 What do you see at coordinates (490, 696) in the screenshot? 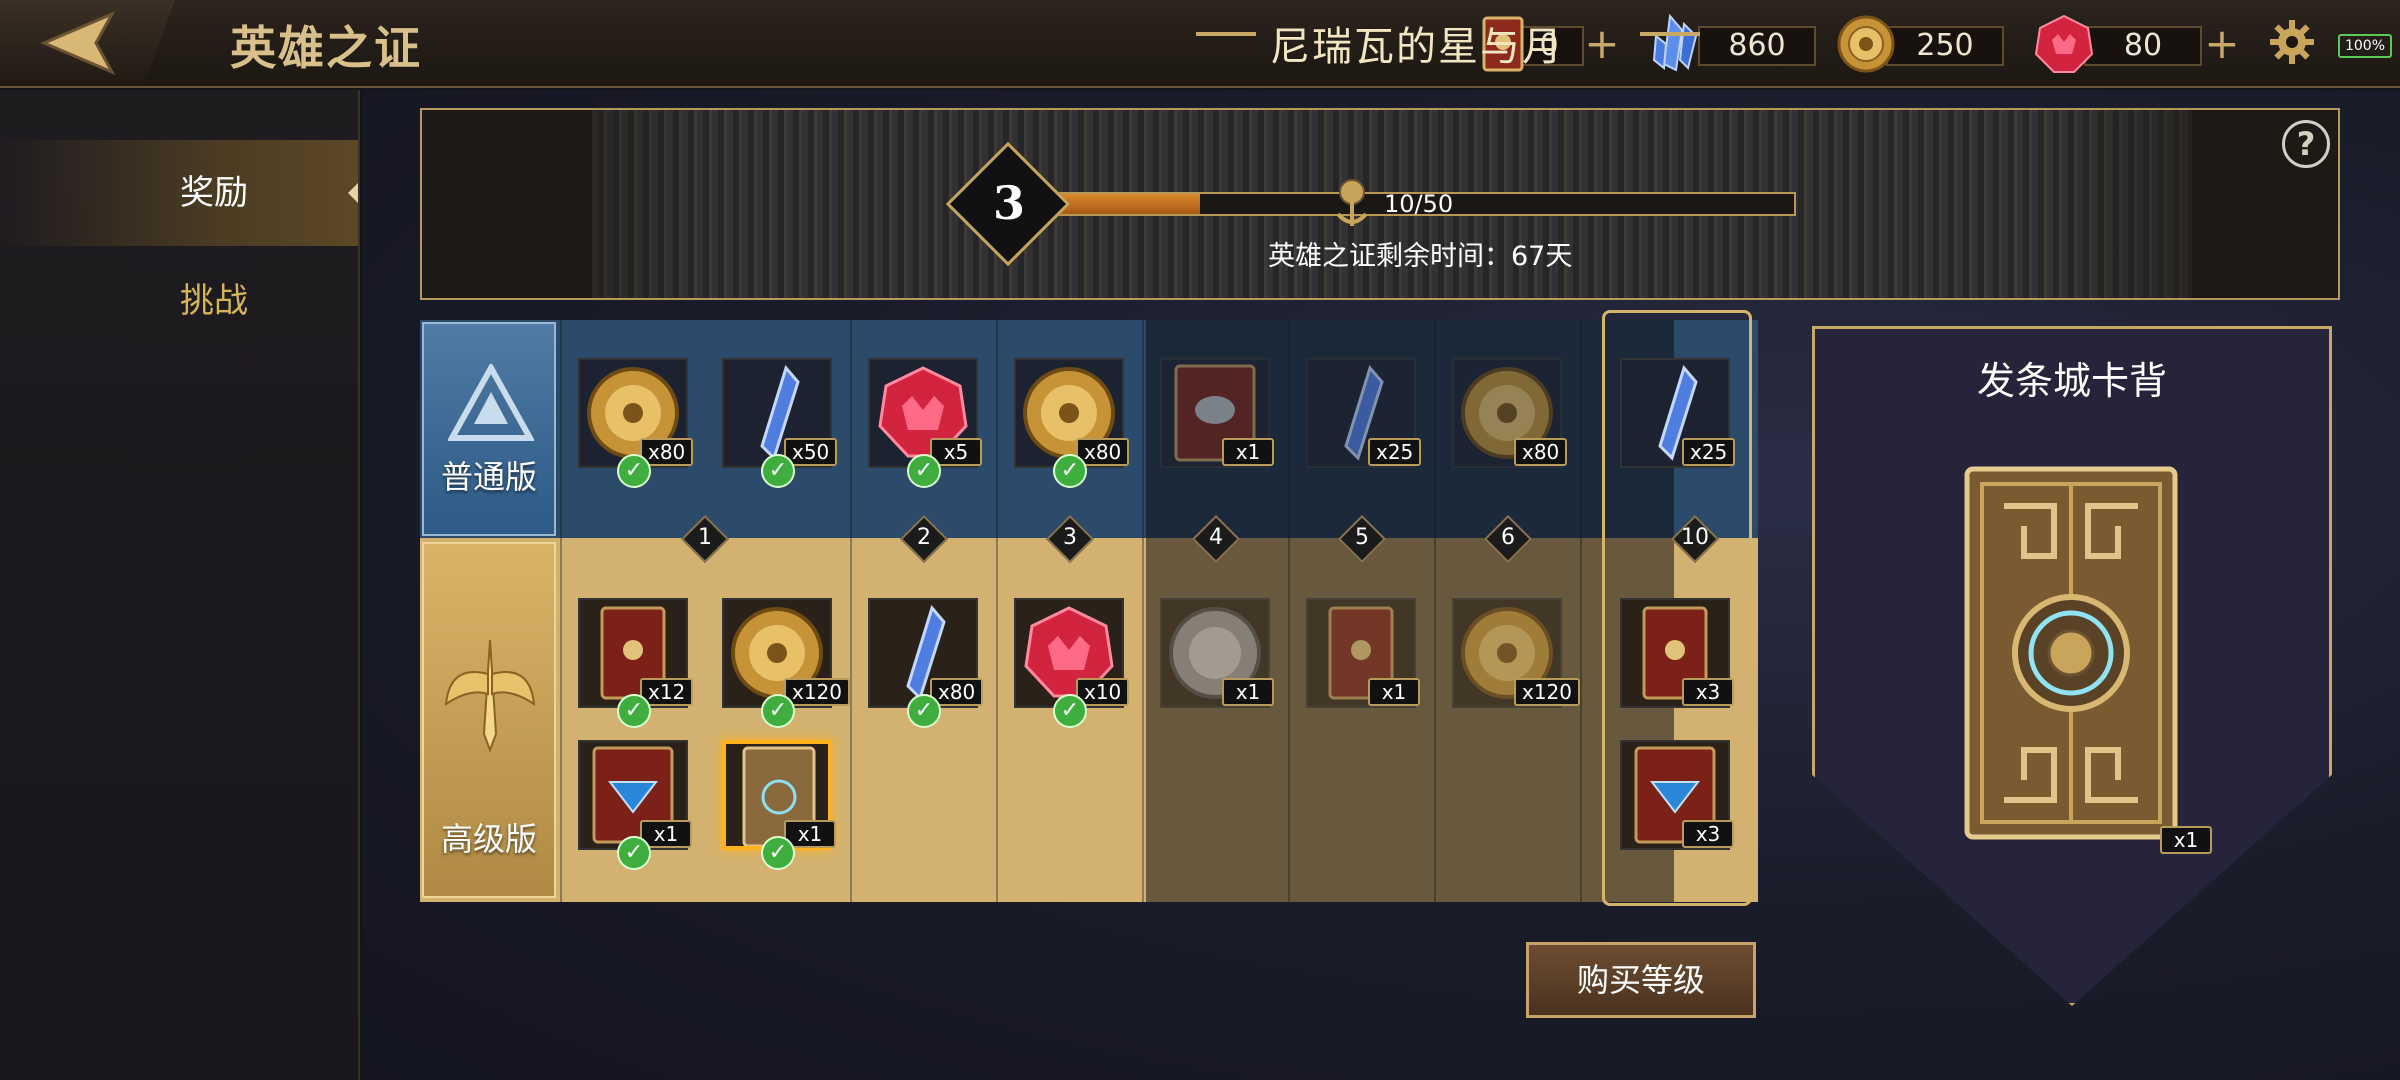
I see `winged-sword-emblem-icon` at bounding box center [490, 696].